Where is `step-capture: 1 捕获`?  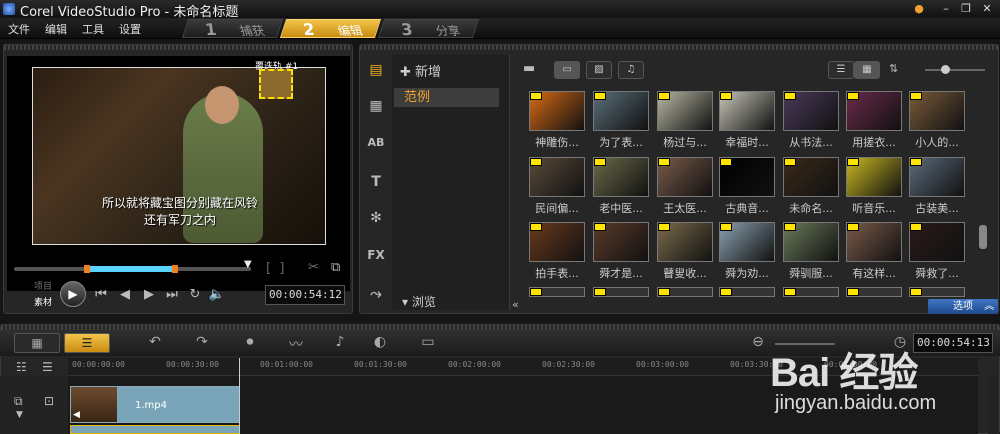
step-capture: 1 捕获 is located at coordinates (232, 29).